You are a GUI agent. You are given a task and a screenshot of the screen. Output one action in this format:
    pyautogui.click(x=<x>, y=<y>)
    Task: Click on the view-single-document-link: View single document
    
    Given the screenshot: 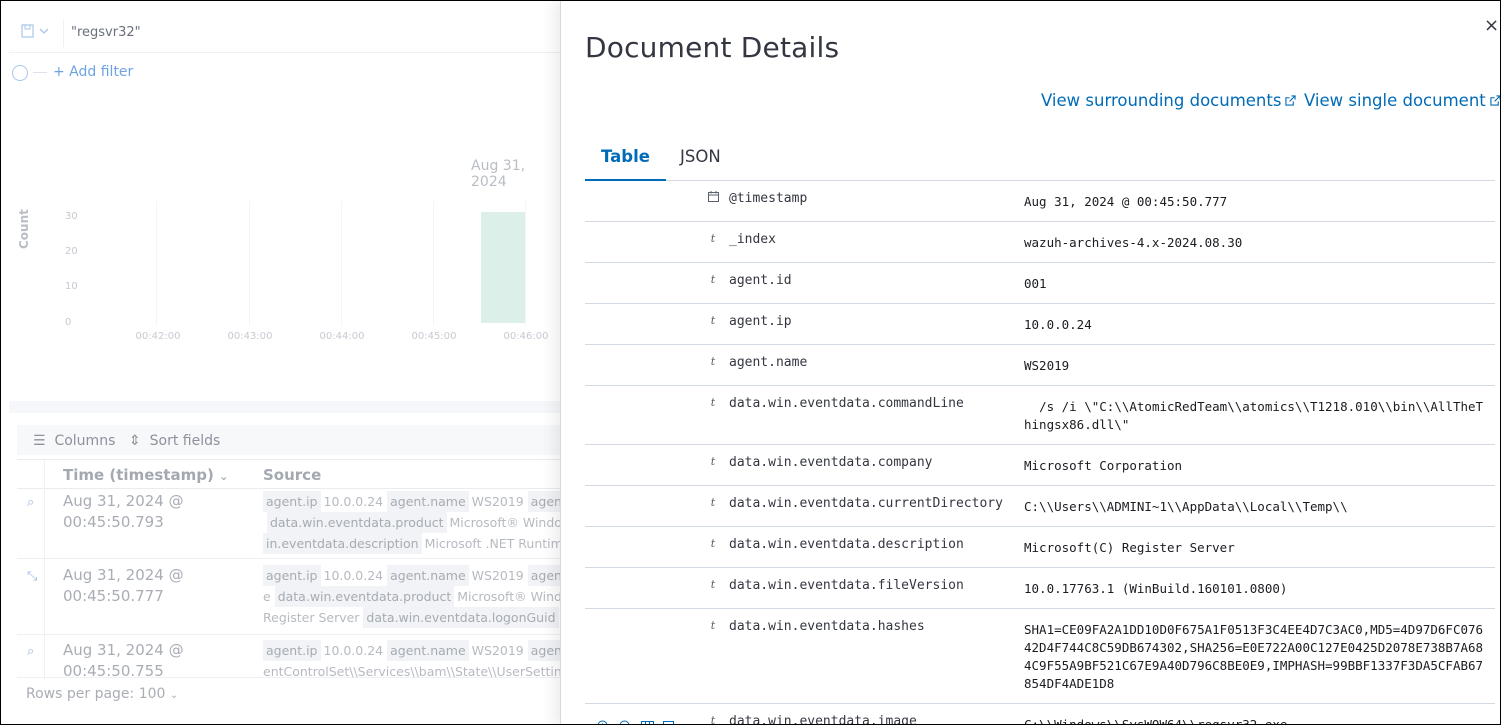 What is the action you would take?
    pyautogui.click(x=1402, y=100)
    